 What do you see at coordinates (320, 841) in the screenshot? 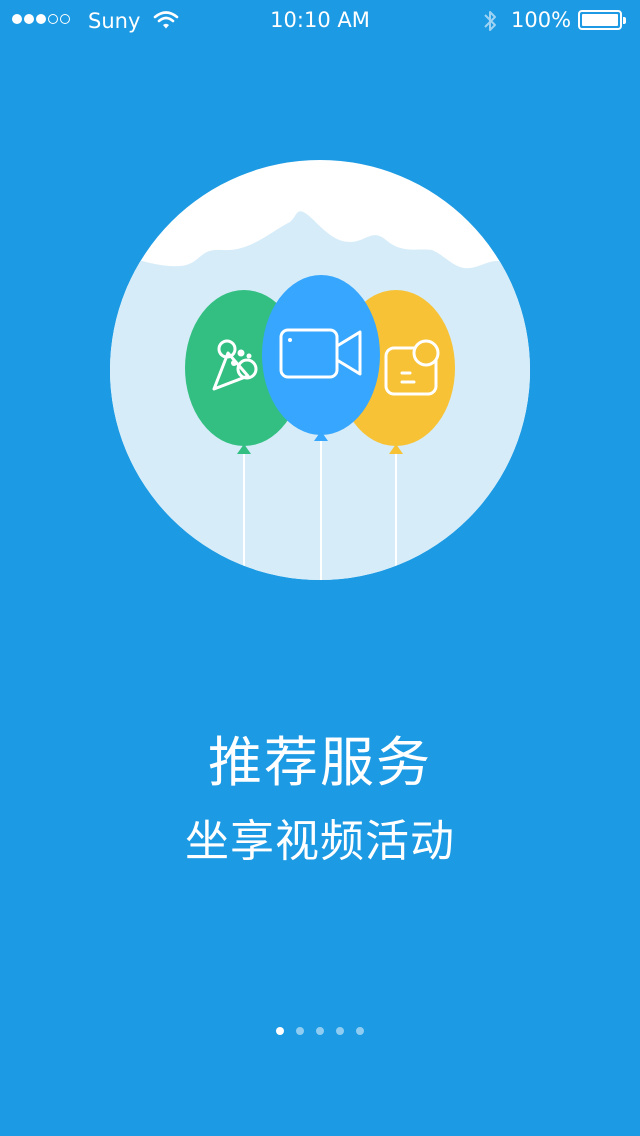
I see `onboarding-subtitle: 坐享视频活动` at bounding box center [320, 841].